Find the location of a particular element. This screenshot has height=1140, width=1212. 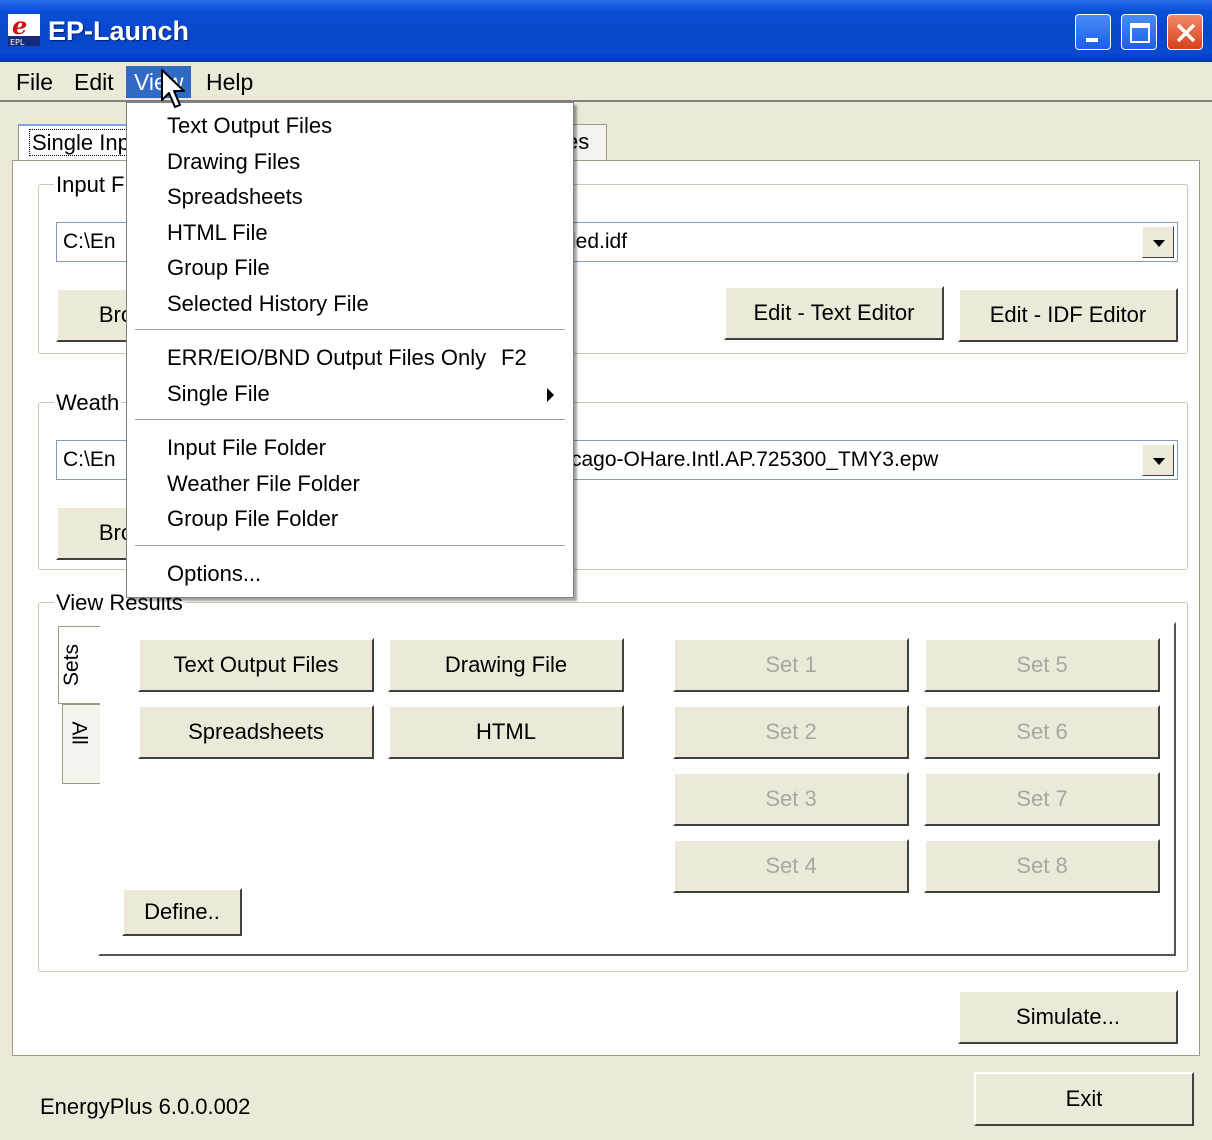

weather-file-path: C:\En is located at coordinates (89, 459).